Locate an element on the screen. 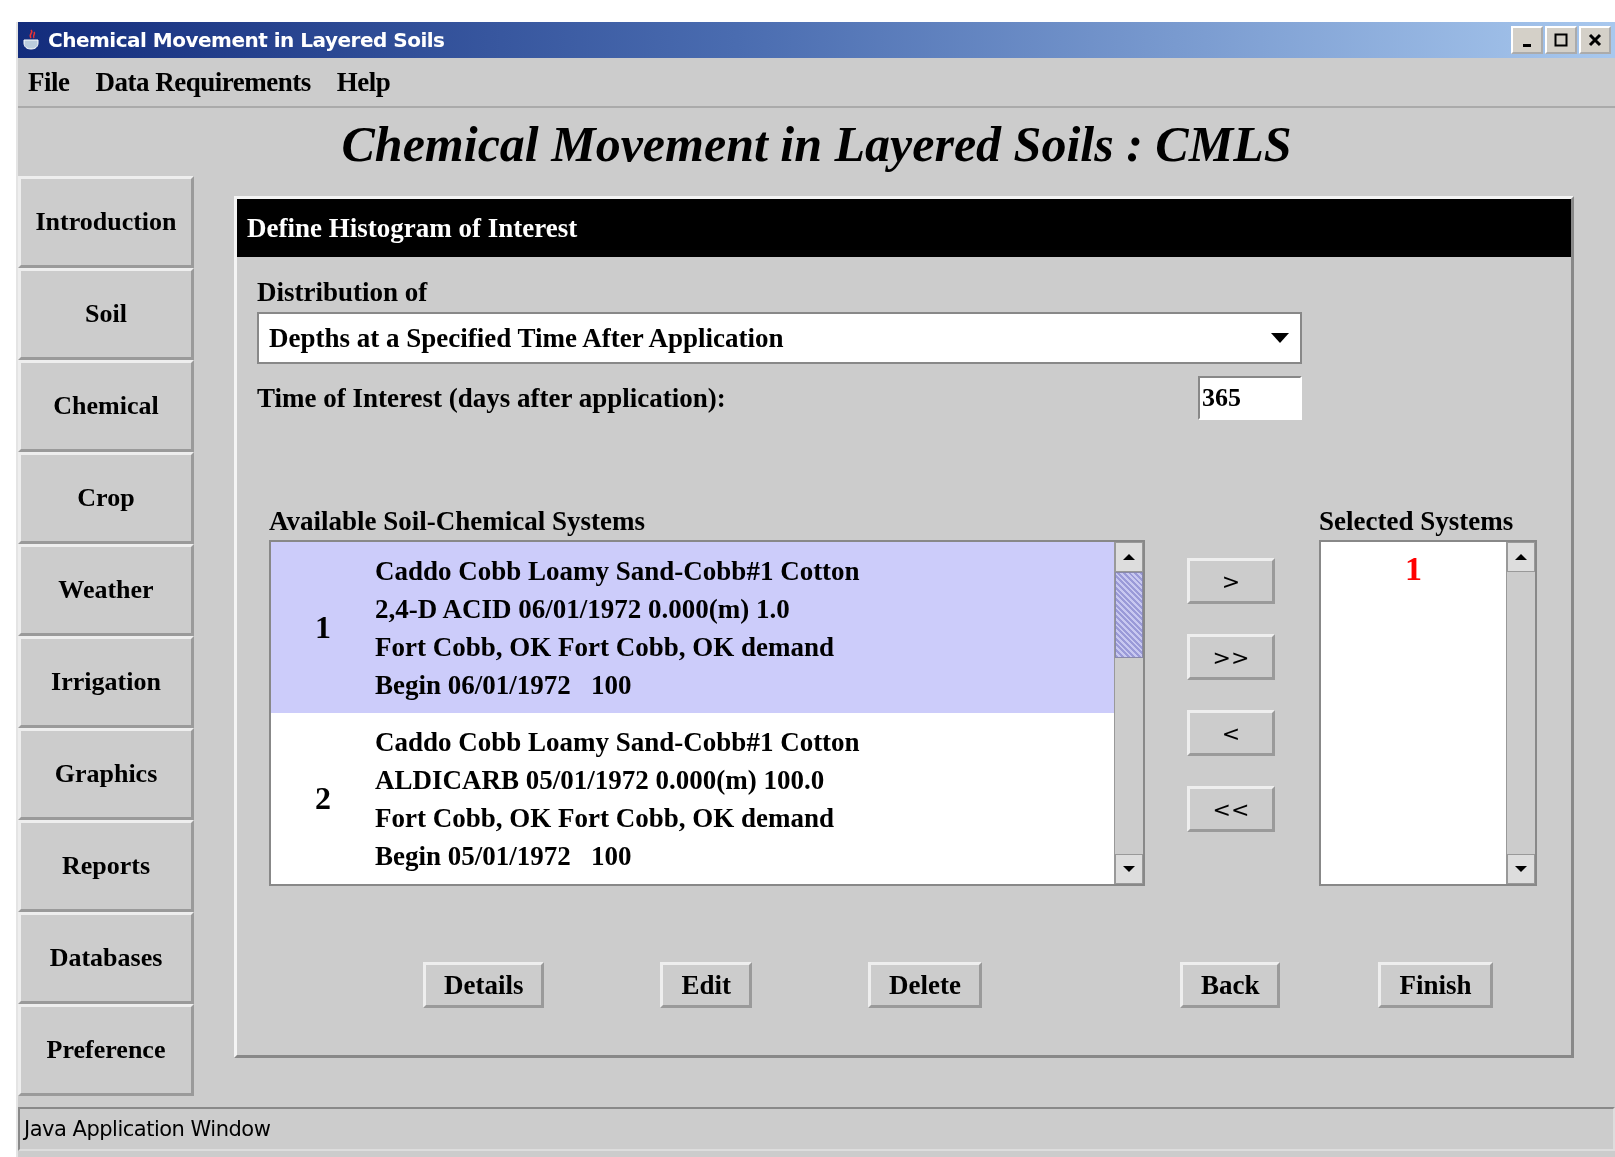  sidebar-button: Crop is located at coordinates (106, 498).